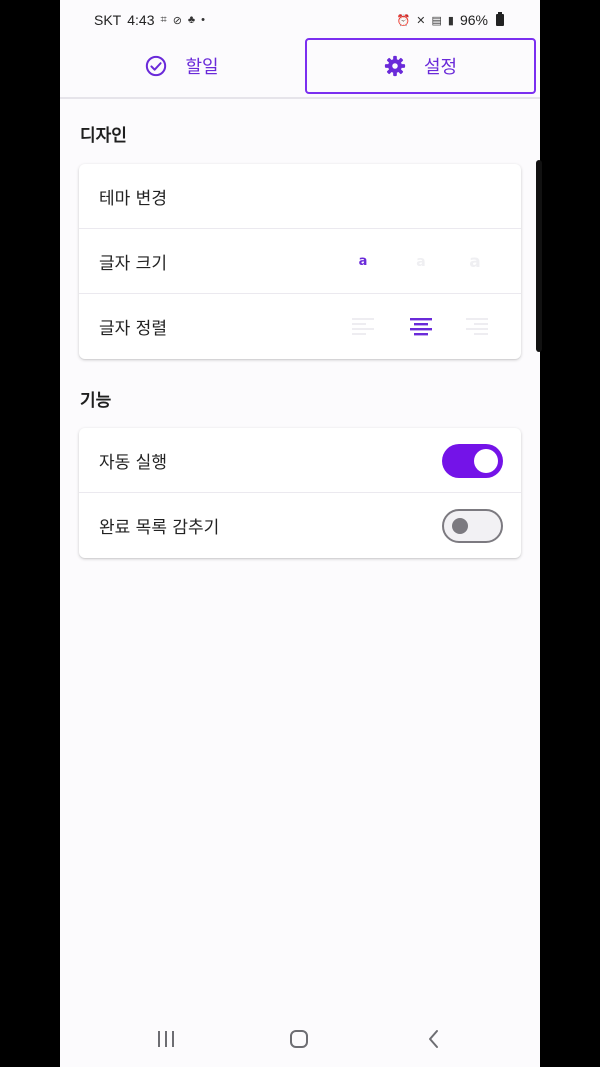 Image resolution: width=600 pixels, height=1067 pixels. I want to click on tab-bar: 할일 설정, so click(300, 67).